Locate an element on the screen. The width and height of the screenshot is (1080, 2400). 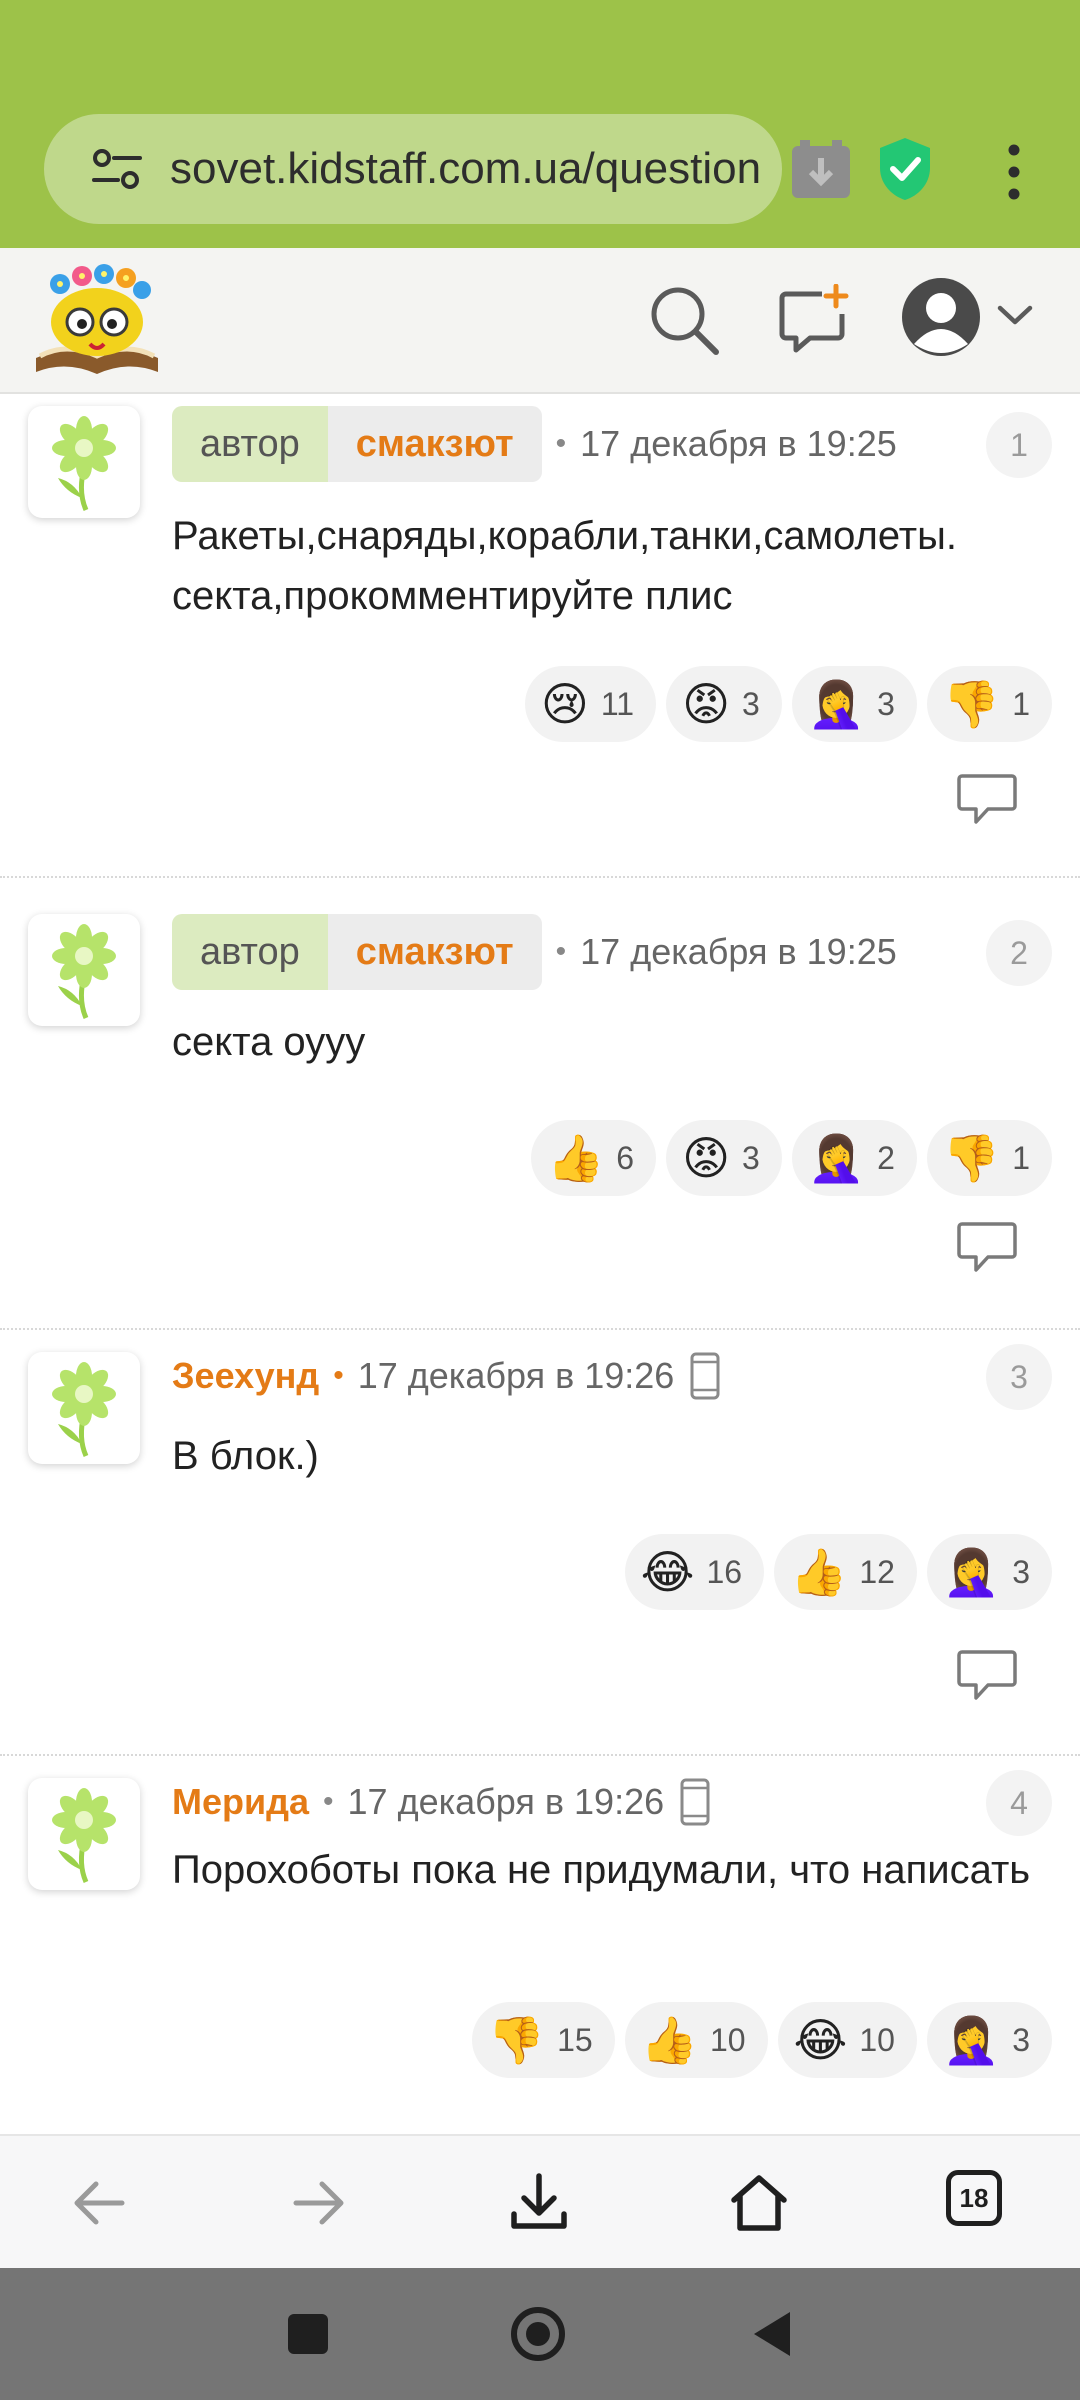
url-text: sovet.kidstaff.com.ua/question is located at coordinates (466, 168).